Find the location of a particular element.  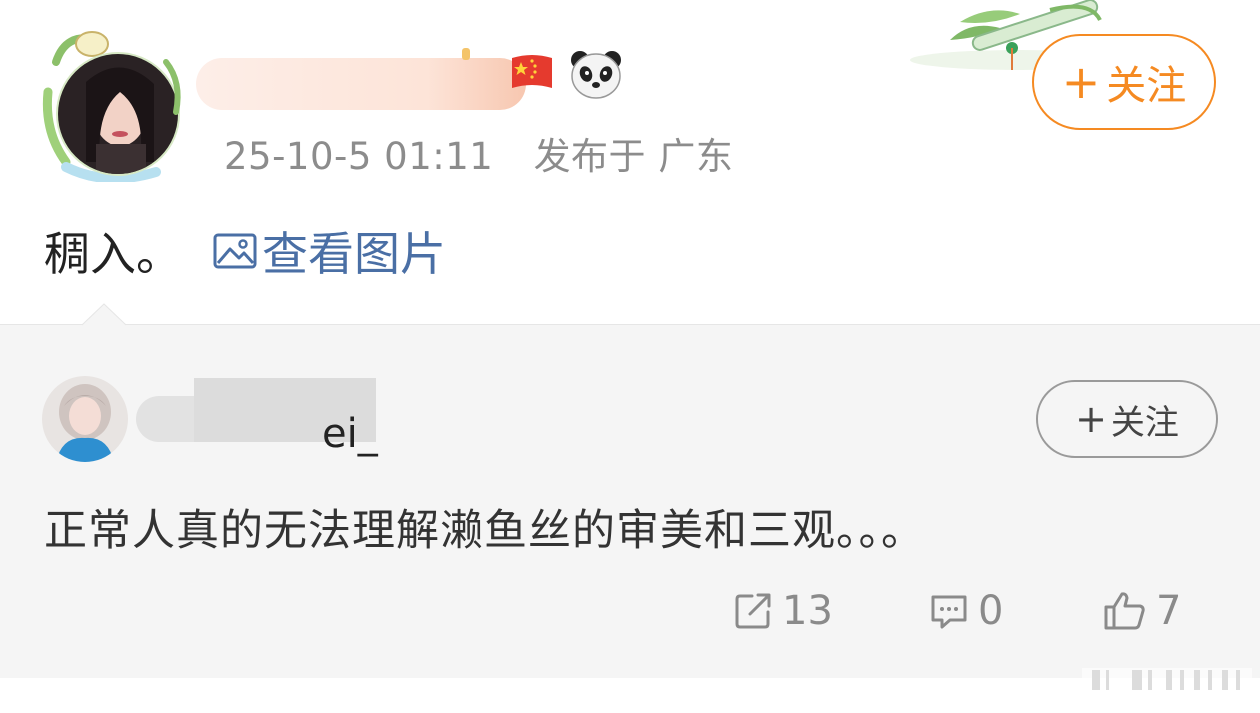

post-meta: 25-10-5 01:11 发布于 广东 is located at coordinates (478, 153).